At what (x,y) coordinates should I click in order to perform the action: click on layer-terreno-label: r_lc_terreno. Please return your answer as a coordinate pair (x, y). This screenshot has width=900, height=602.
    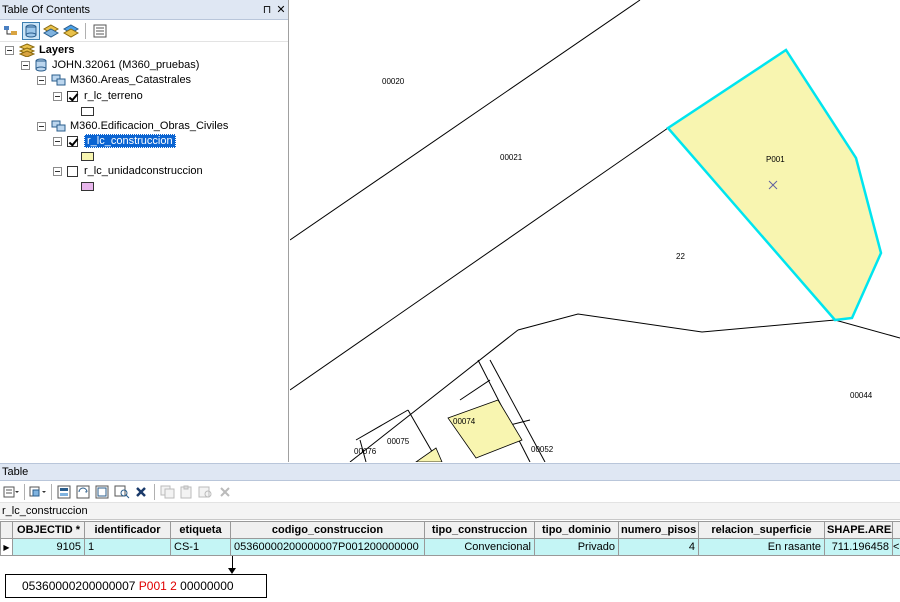
    Looking at the image, I should click on (113, 96).